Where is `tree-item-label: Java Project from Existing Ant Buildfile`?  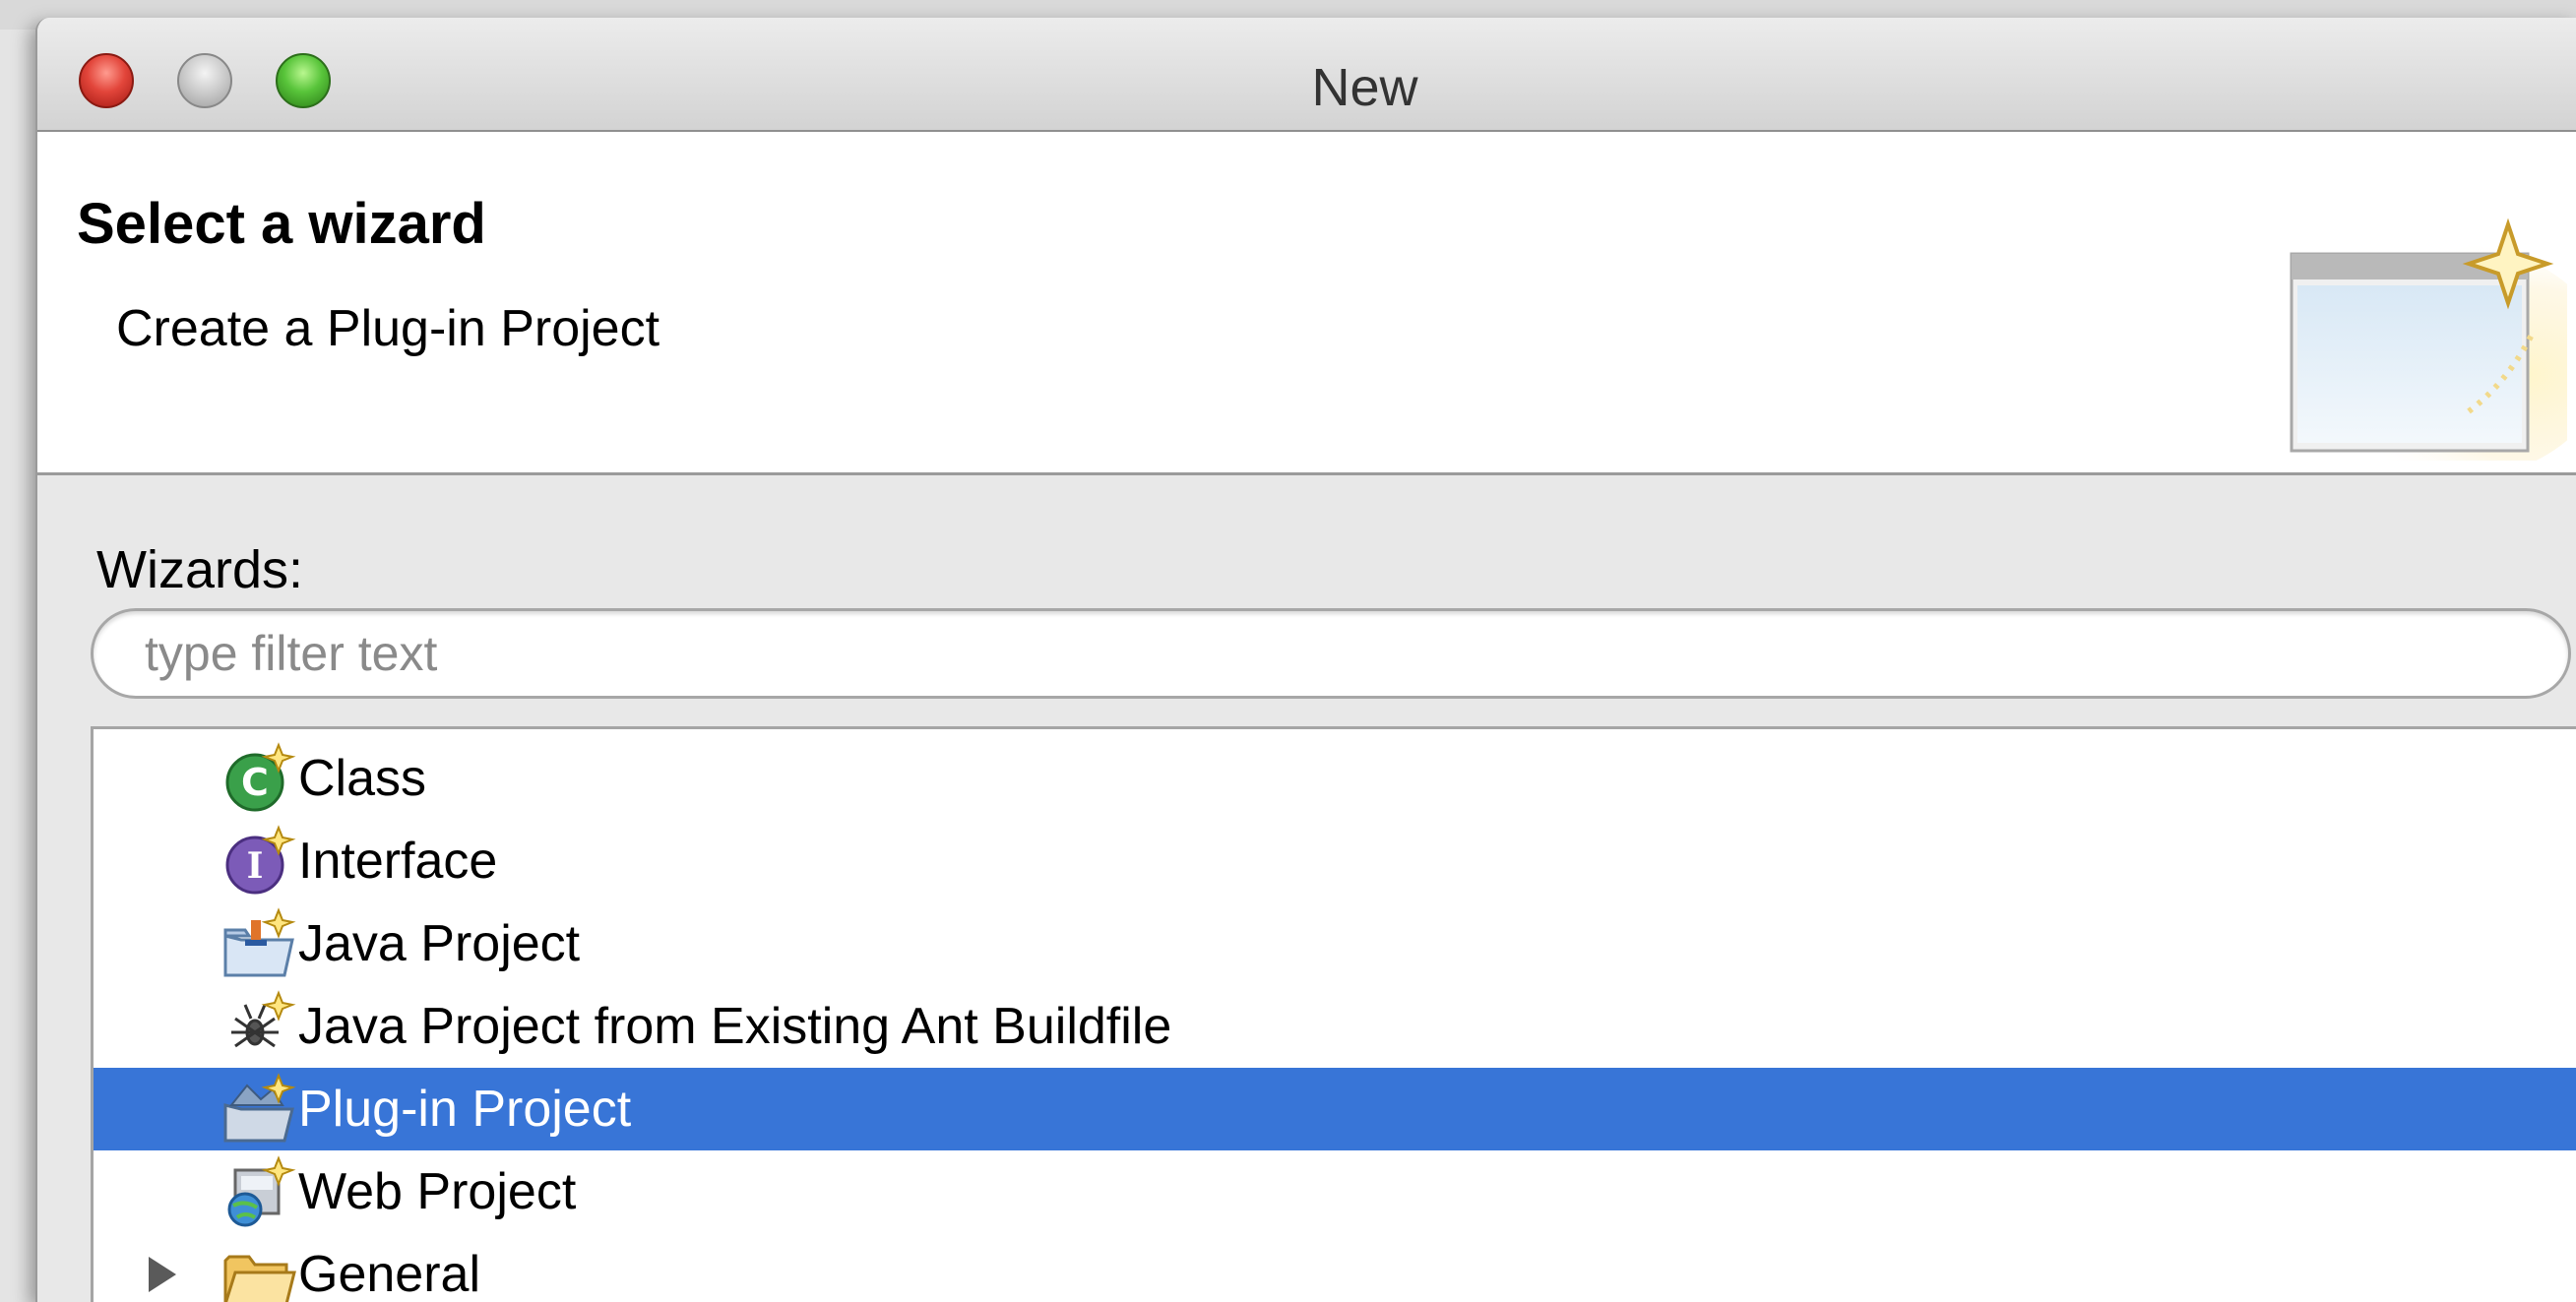
tree-item-label: Java Project from Existing Ant Buildfile is located at coordinates (735, 1026).